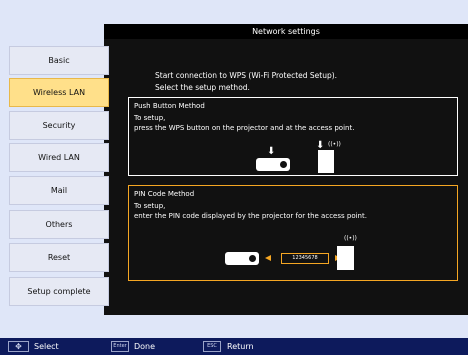 This screenshot has width=468, height=355. I want to click on pin-code-display: 12345678, so click(305, 258).